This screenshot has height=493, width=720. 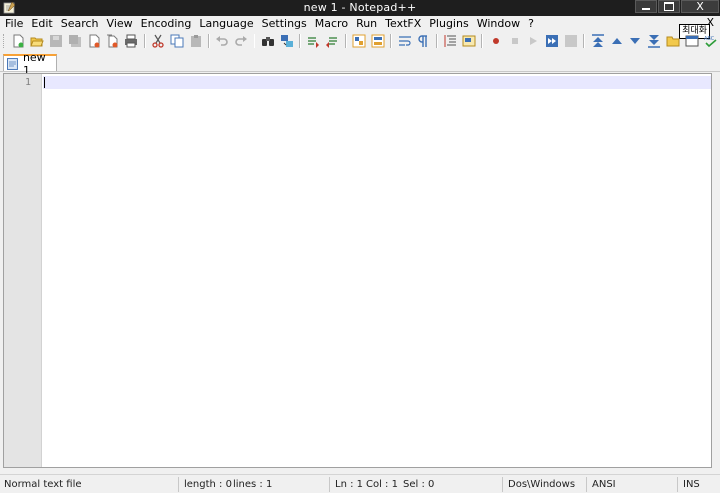 I want to click on status-insert-mode: INS, so click(x=698, y=484).